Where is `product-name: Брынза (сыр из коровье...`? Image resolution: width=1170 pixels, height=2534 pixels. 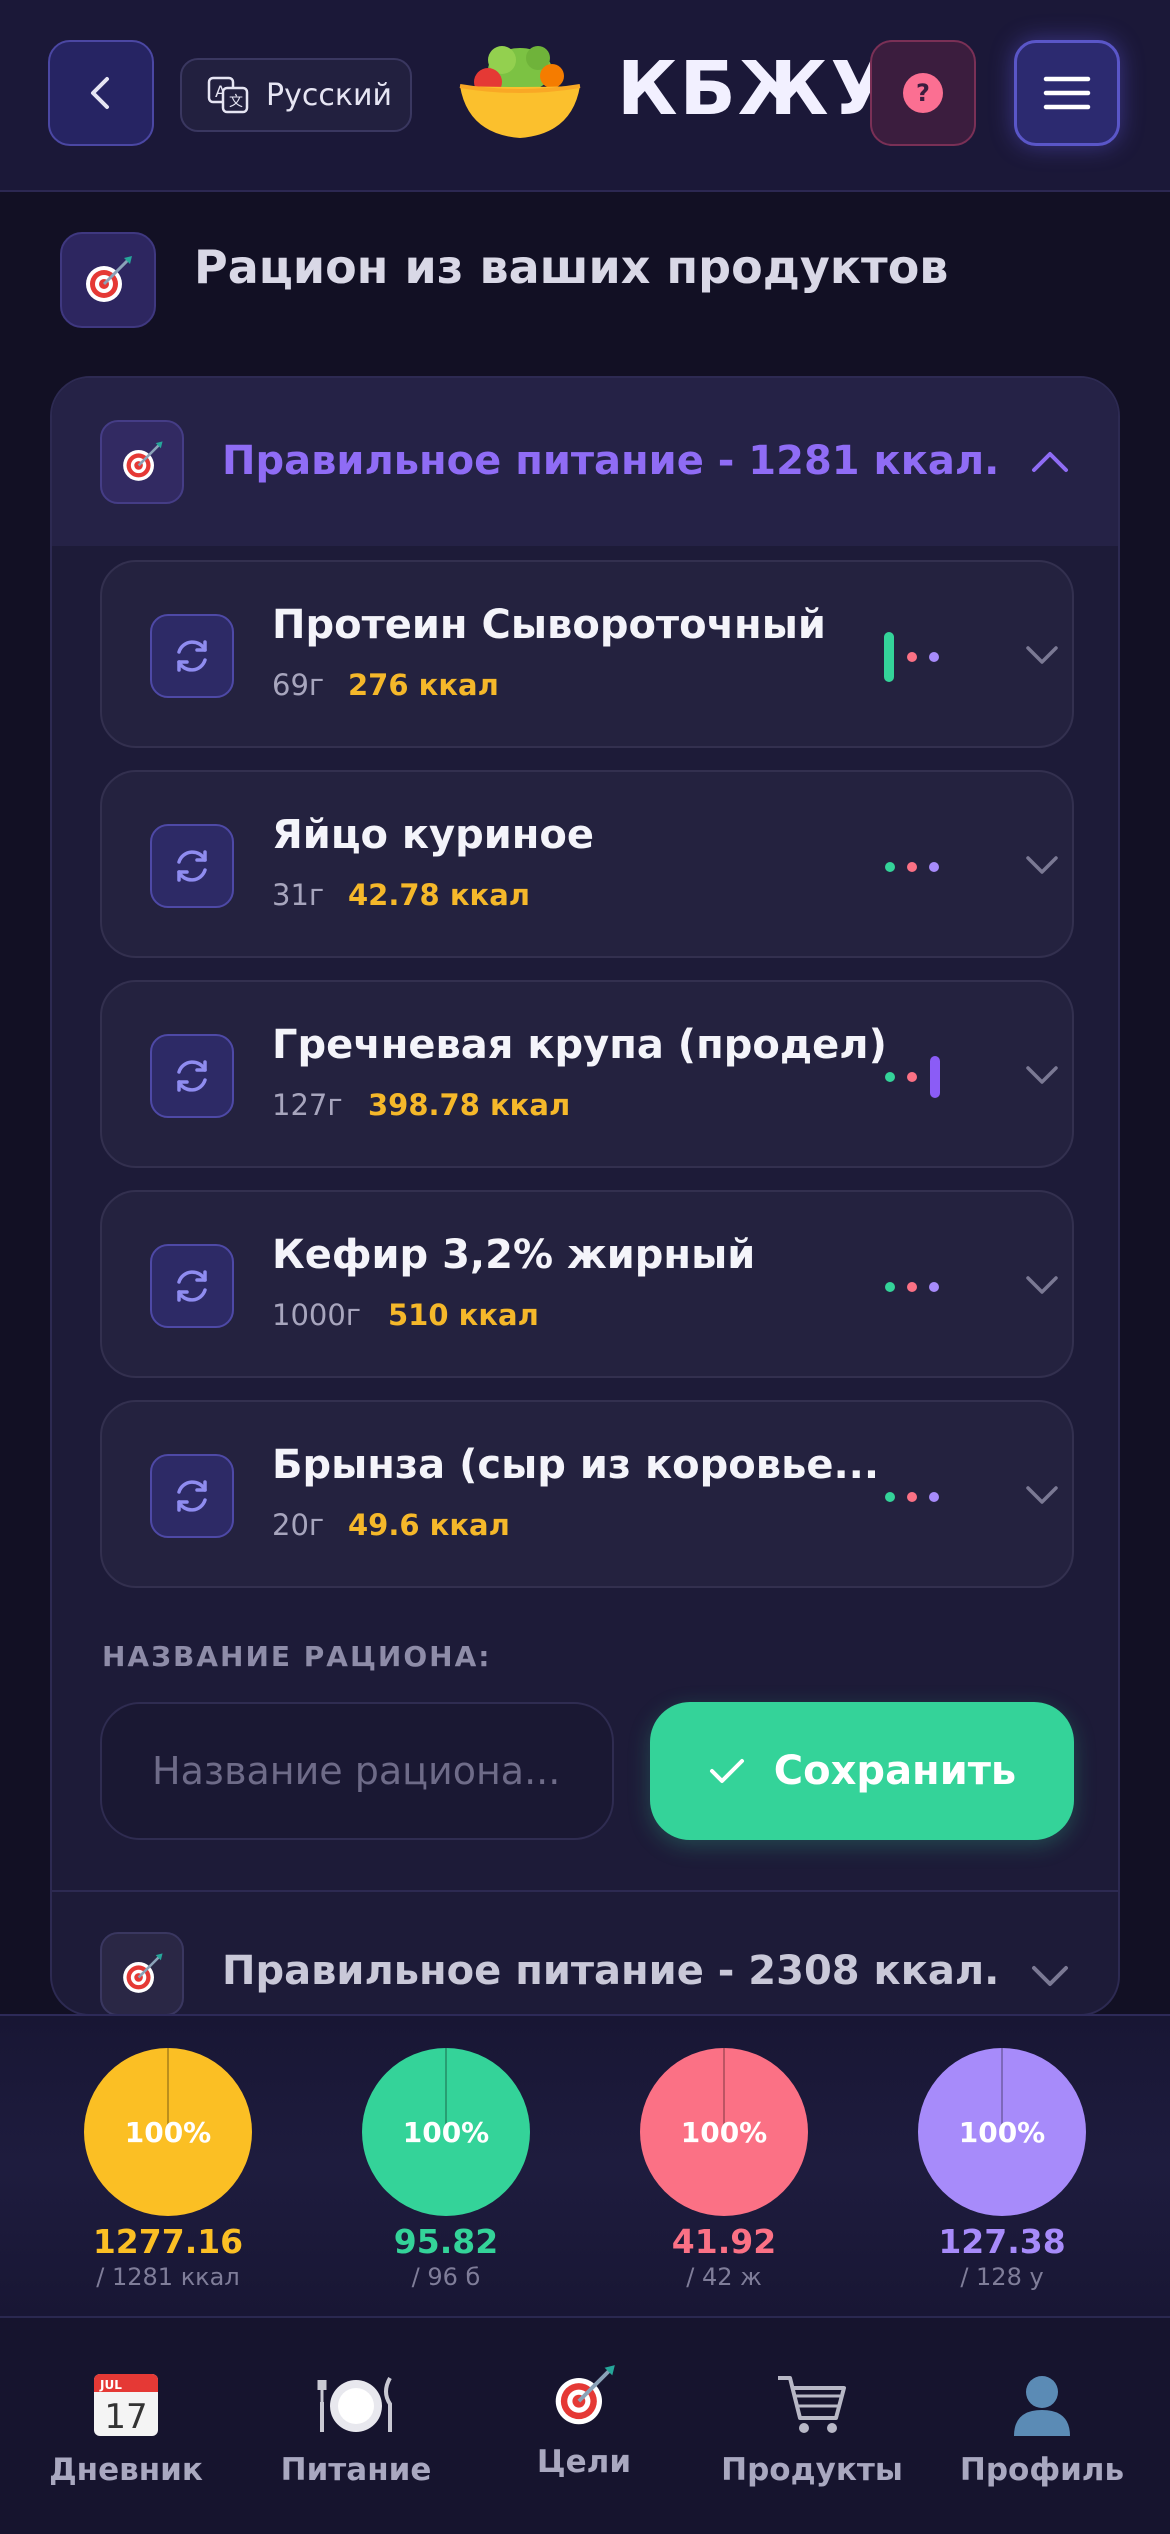 product-name: Брынза (сыр из коровье... is located at coordinates (576, 1465).